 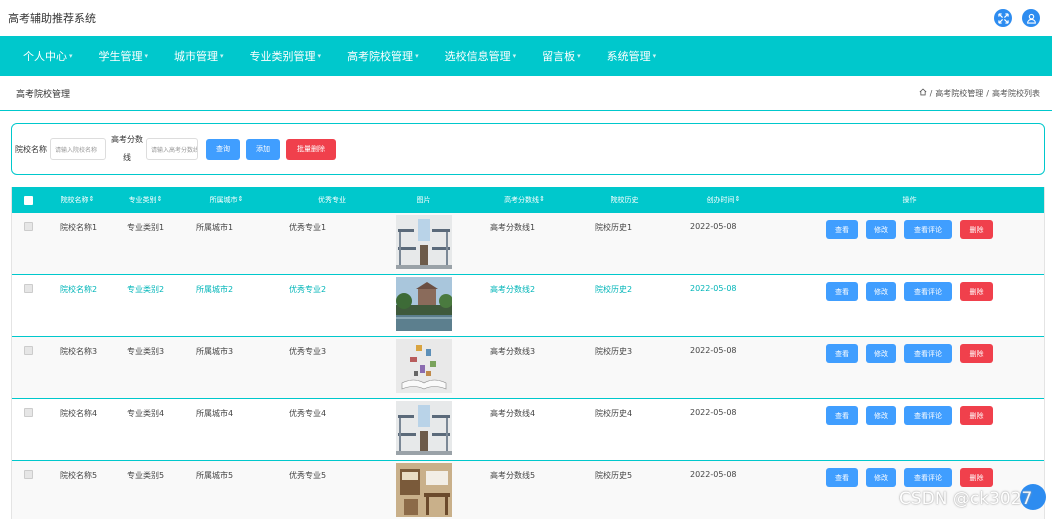 What do you see at coordinates (196, 56) in the screenshot?
I see `nav-item-label: 城市管理` at bounding box center [196, 56].